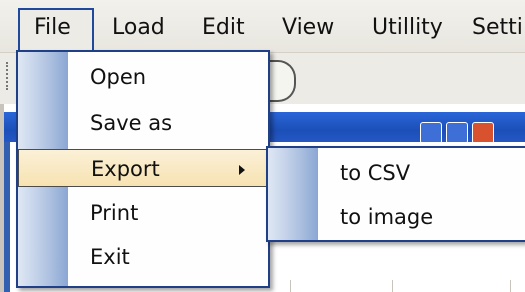  I want to click on menu-item-exit: Exit, so click(143, 257).